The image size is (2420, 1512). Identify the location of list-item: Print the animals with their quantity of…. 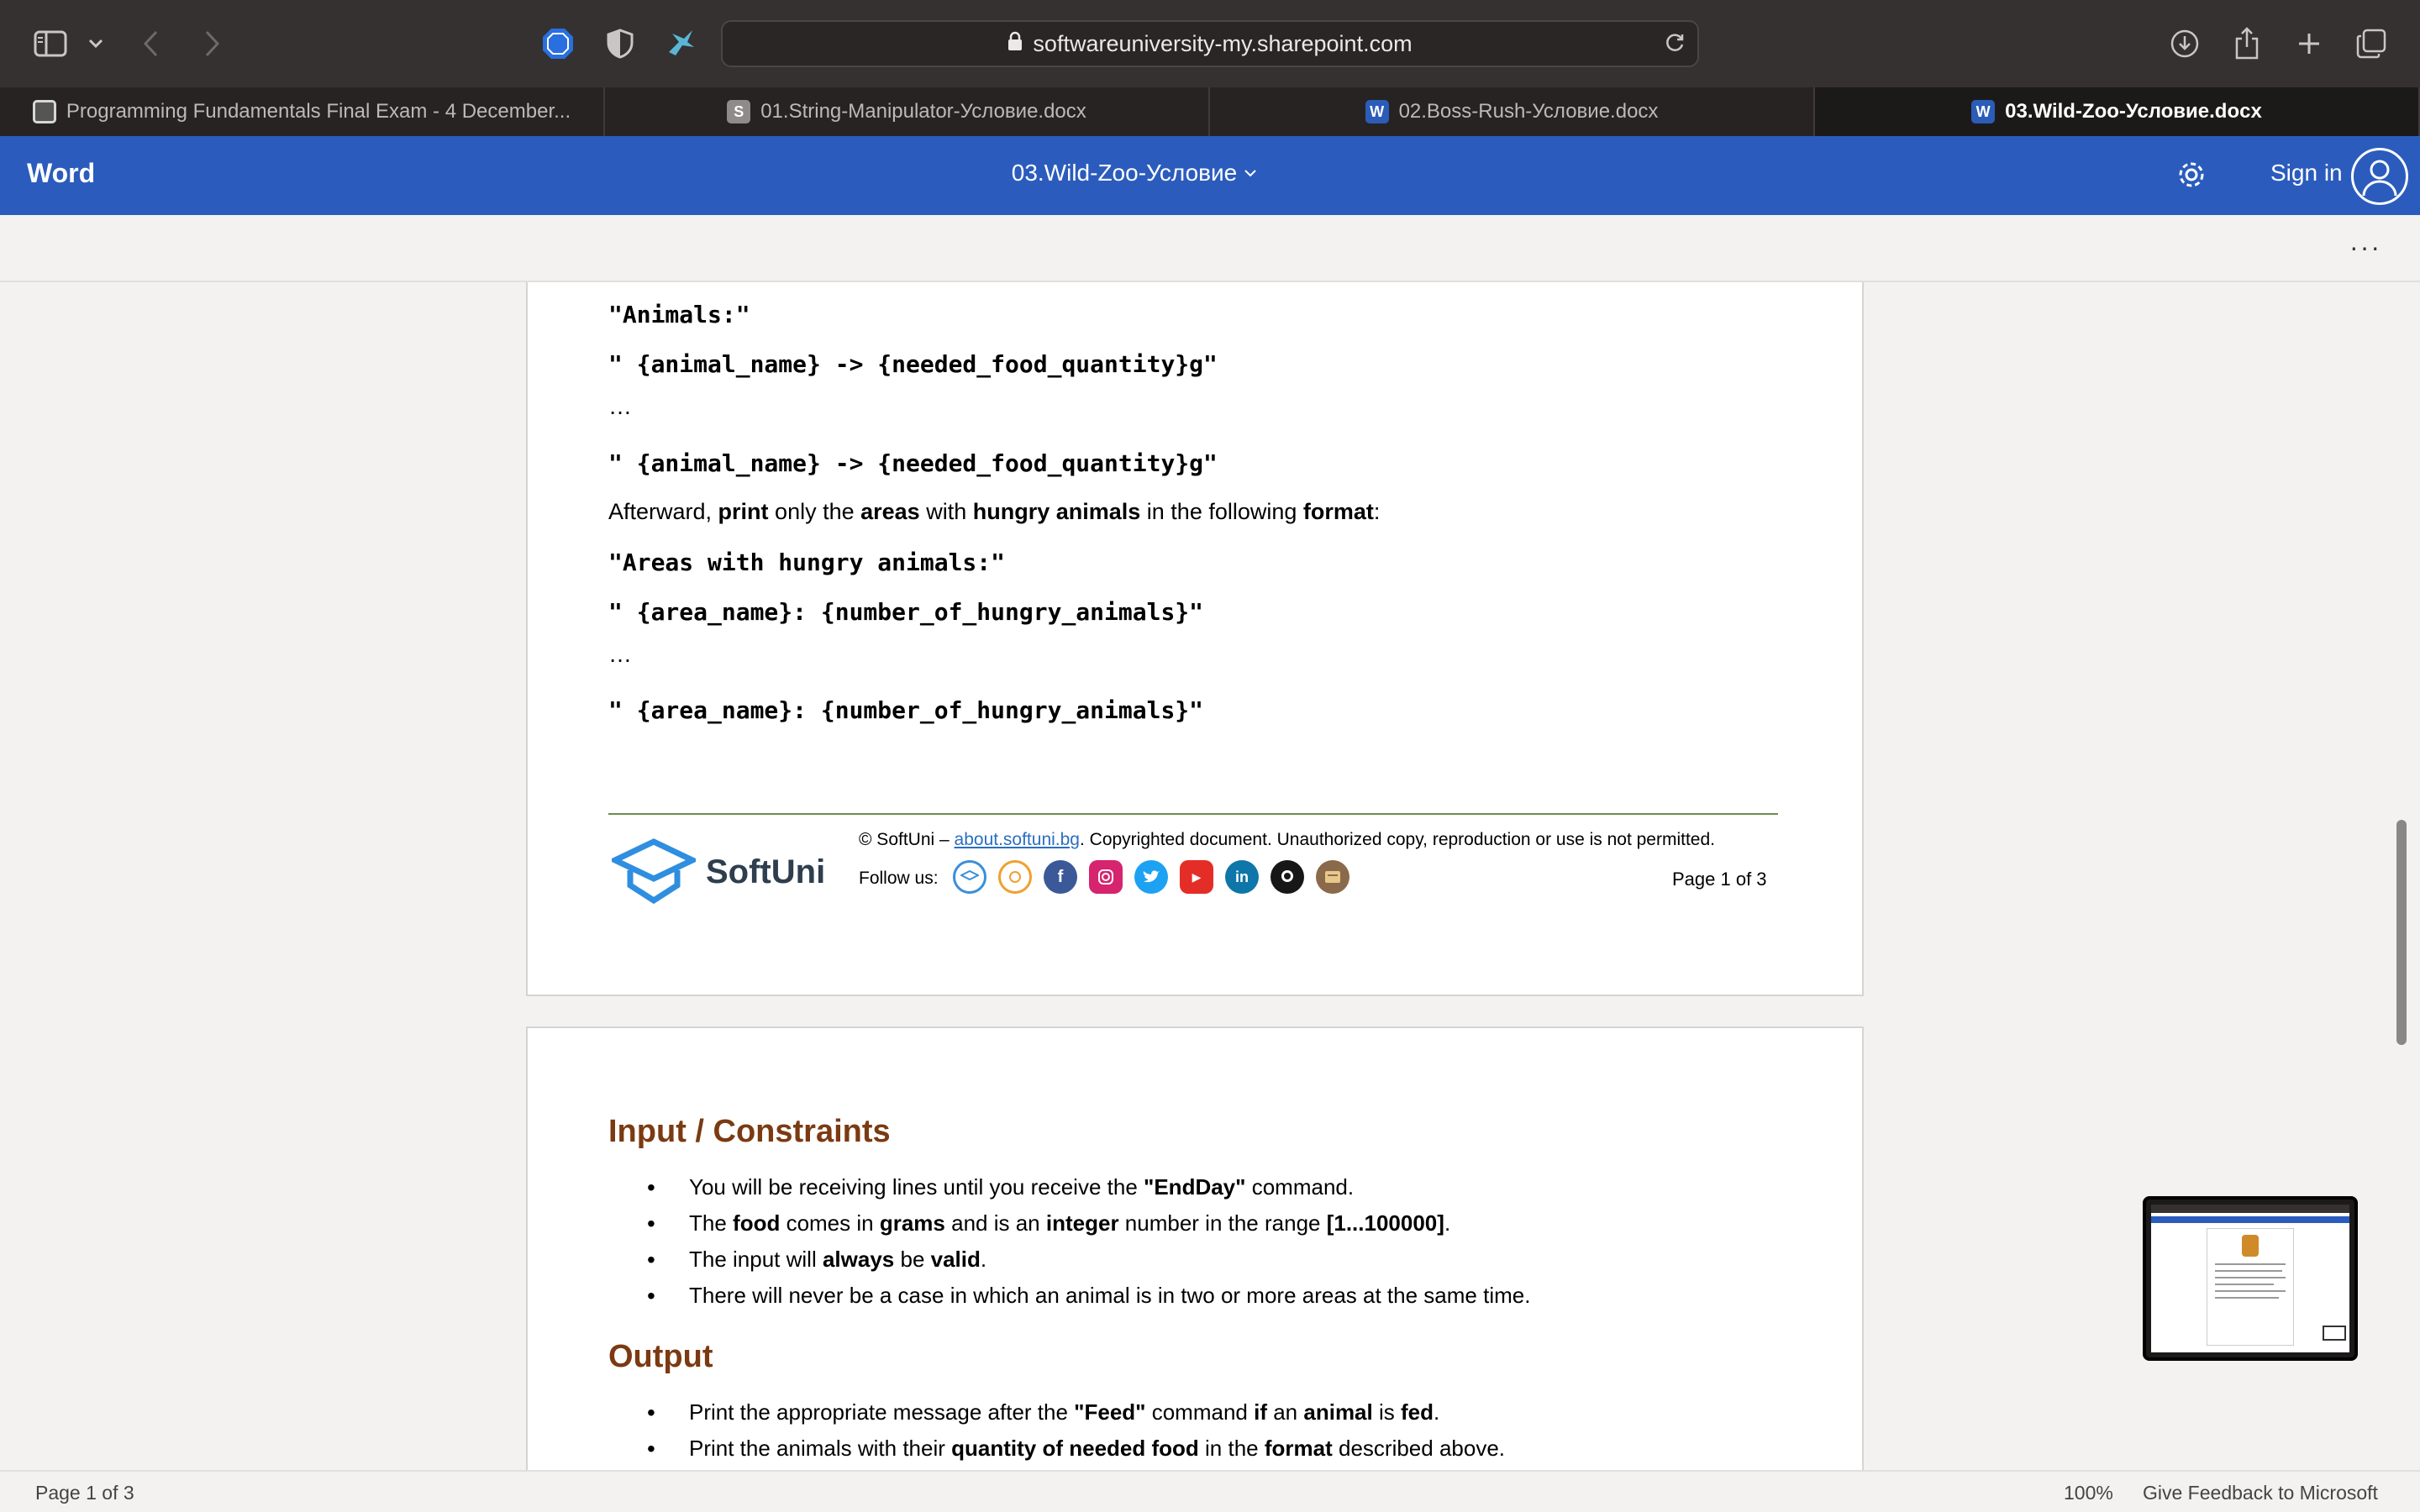
(1056, 1449).